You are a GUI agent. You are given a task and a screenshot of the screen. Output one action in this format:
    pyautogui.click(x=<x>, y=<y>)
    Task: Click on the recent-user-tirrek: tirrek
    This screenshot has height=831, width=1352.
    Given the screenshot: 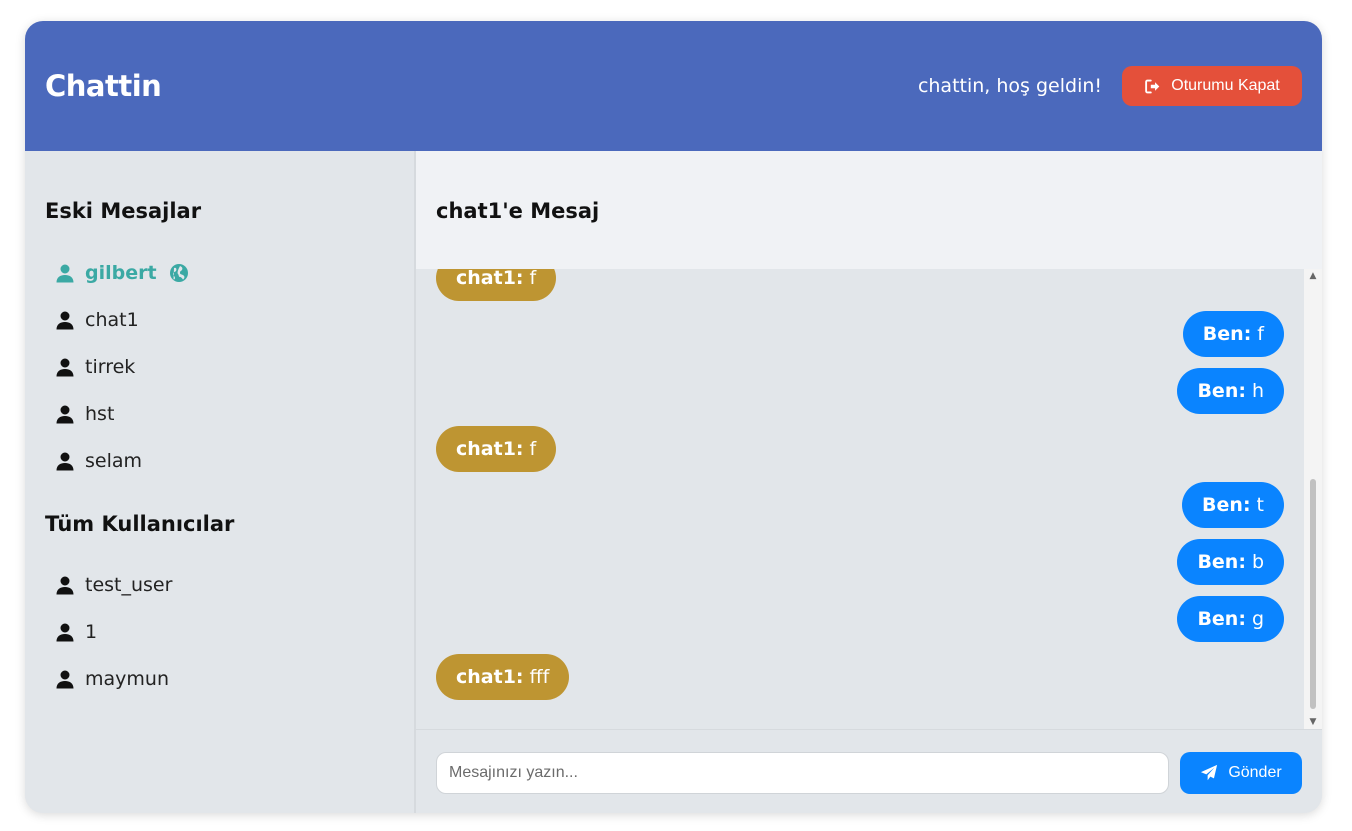 What is the action you would take?
    pyautogui.click(x=95, y=367)
    